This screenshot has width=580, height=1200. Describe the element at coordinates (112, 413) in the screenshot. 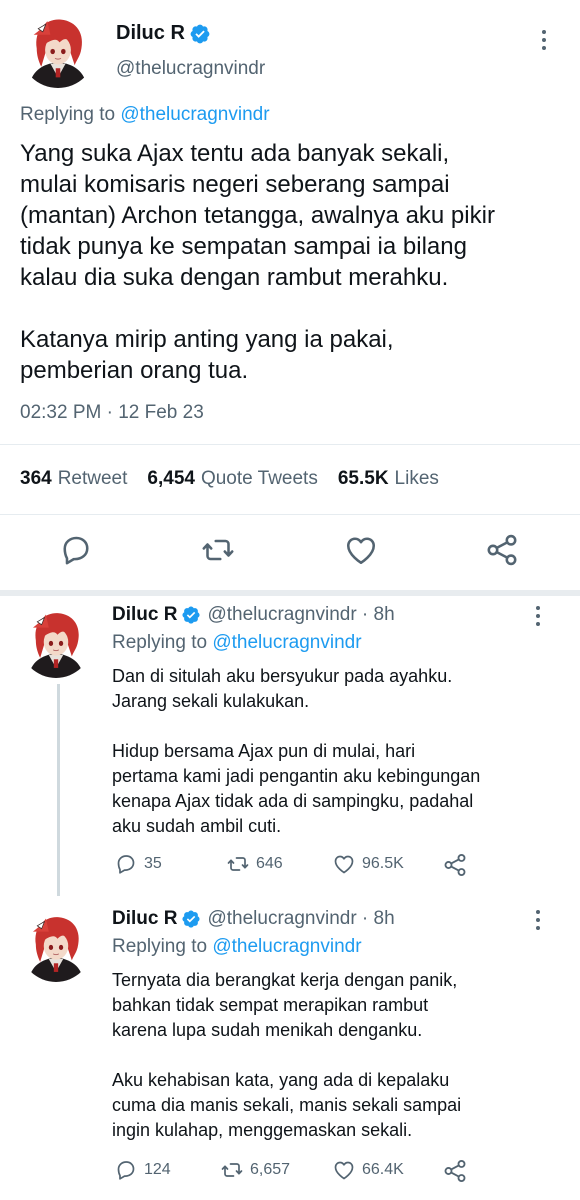

I see `tweet-timestamp: 02:32 PM · 12 Feb 23` at that location.